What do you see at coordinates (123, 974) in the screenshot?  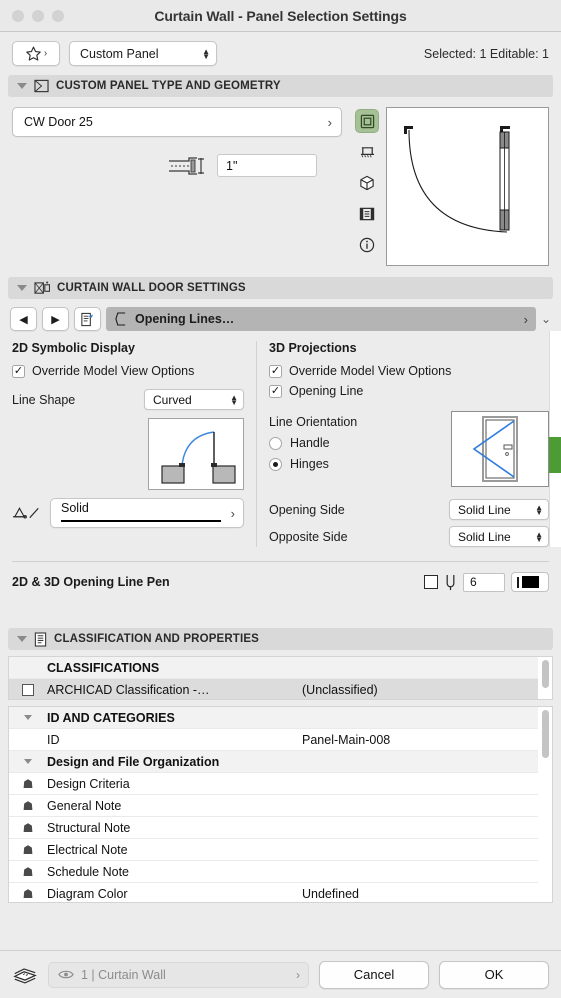 I see `layer-value: 1 | Curtain Wall` at bounding box center [123, 974].